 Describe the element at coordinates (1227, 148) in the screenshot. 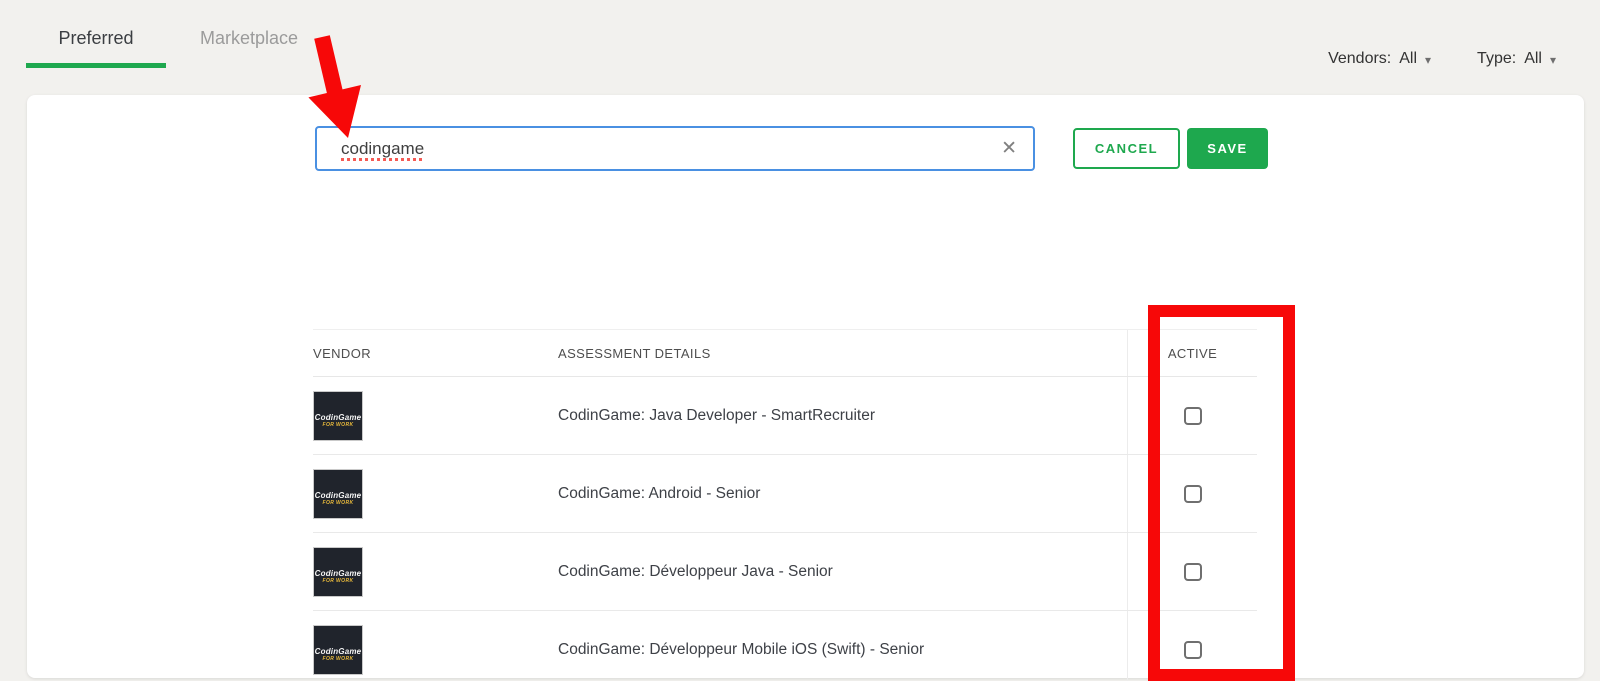

I see `save-button: SAVE` at that location.